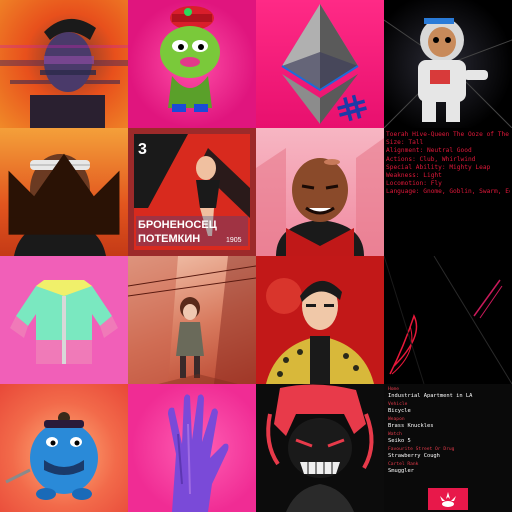 The height and width of the screenshot is (512, 512). What do you see at coordinates (64, 73) in the screenshot?
I see `glitch-portrait-icon` at bounding box center [64, 73].